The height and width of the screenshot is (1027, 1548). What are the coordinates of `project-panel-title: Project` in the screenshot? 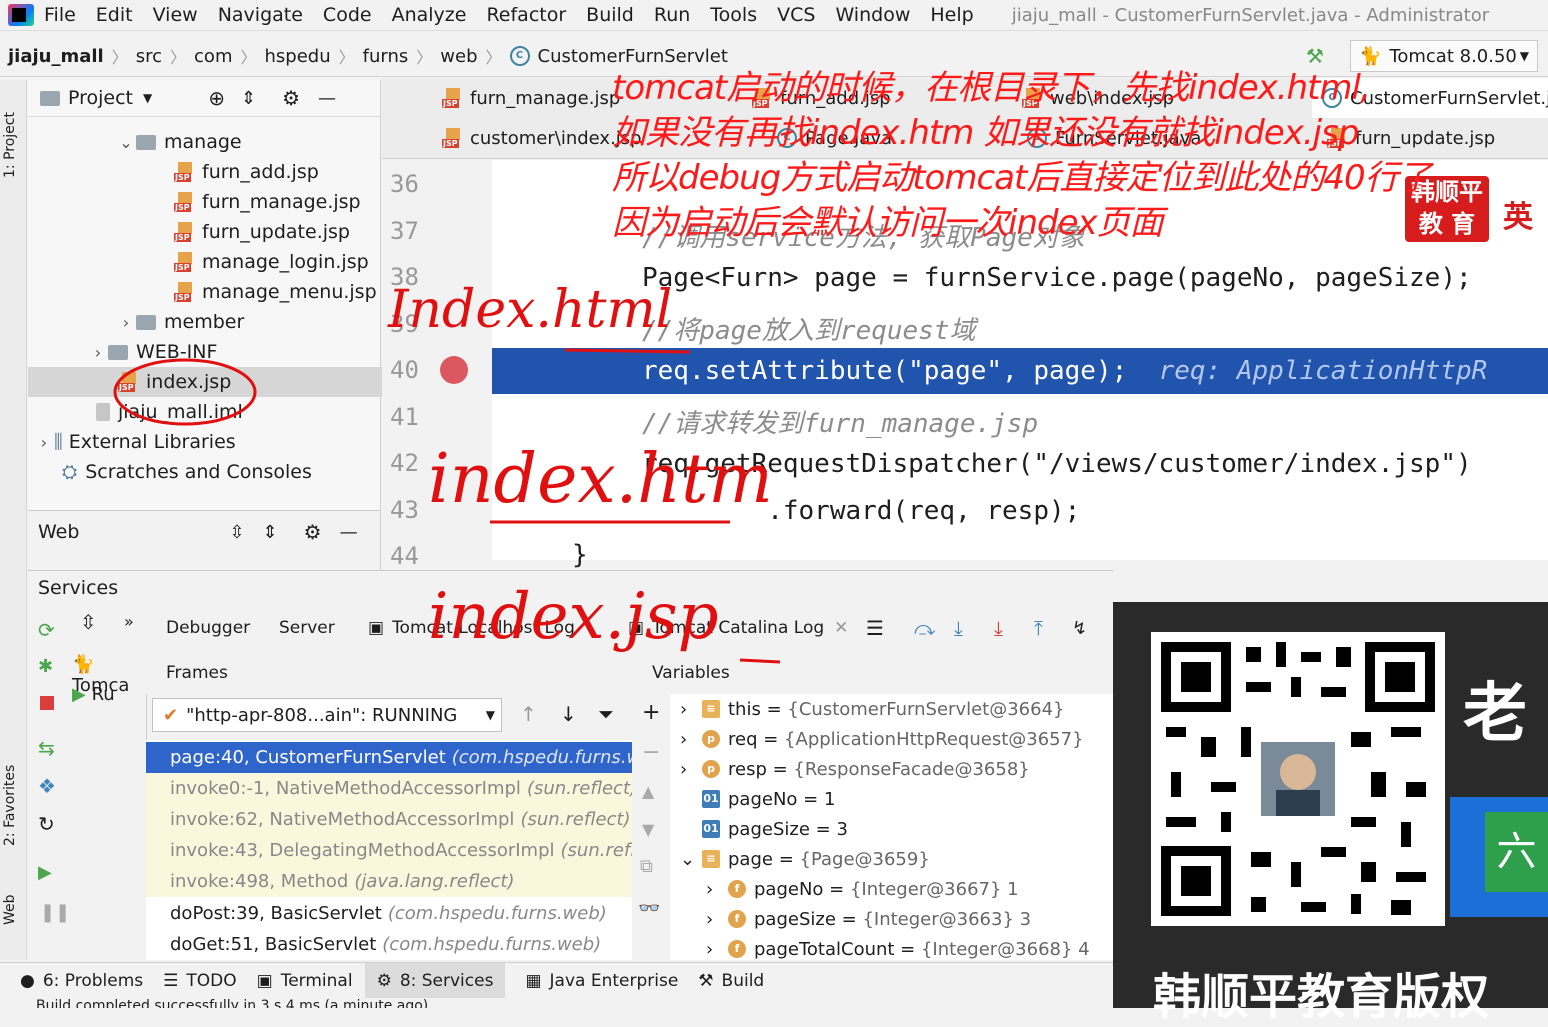 It's located at (100, 98).